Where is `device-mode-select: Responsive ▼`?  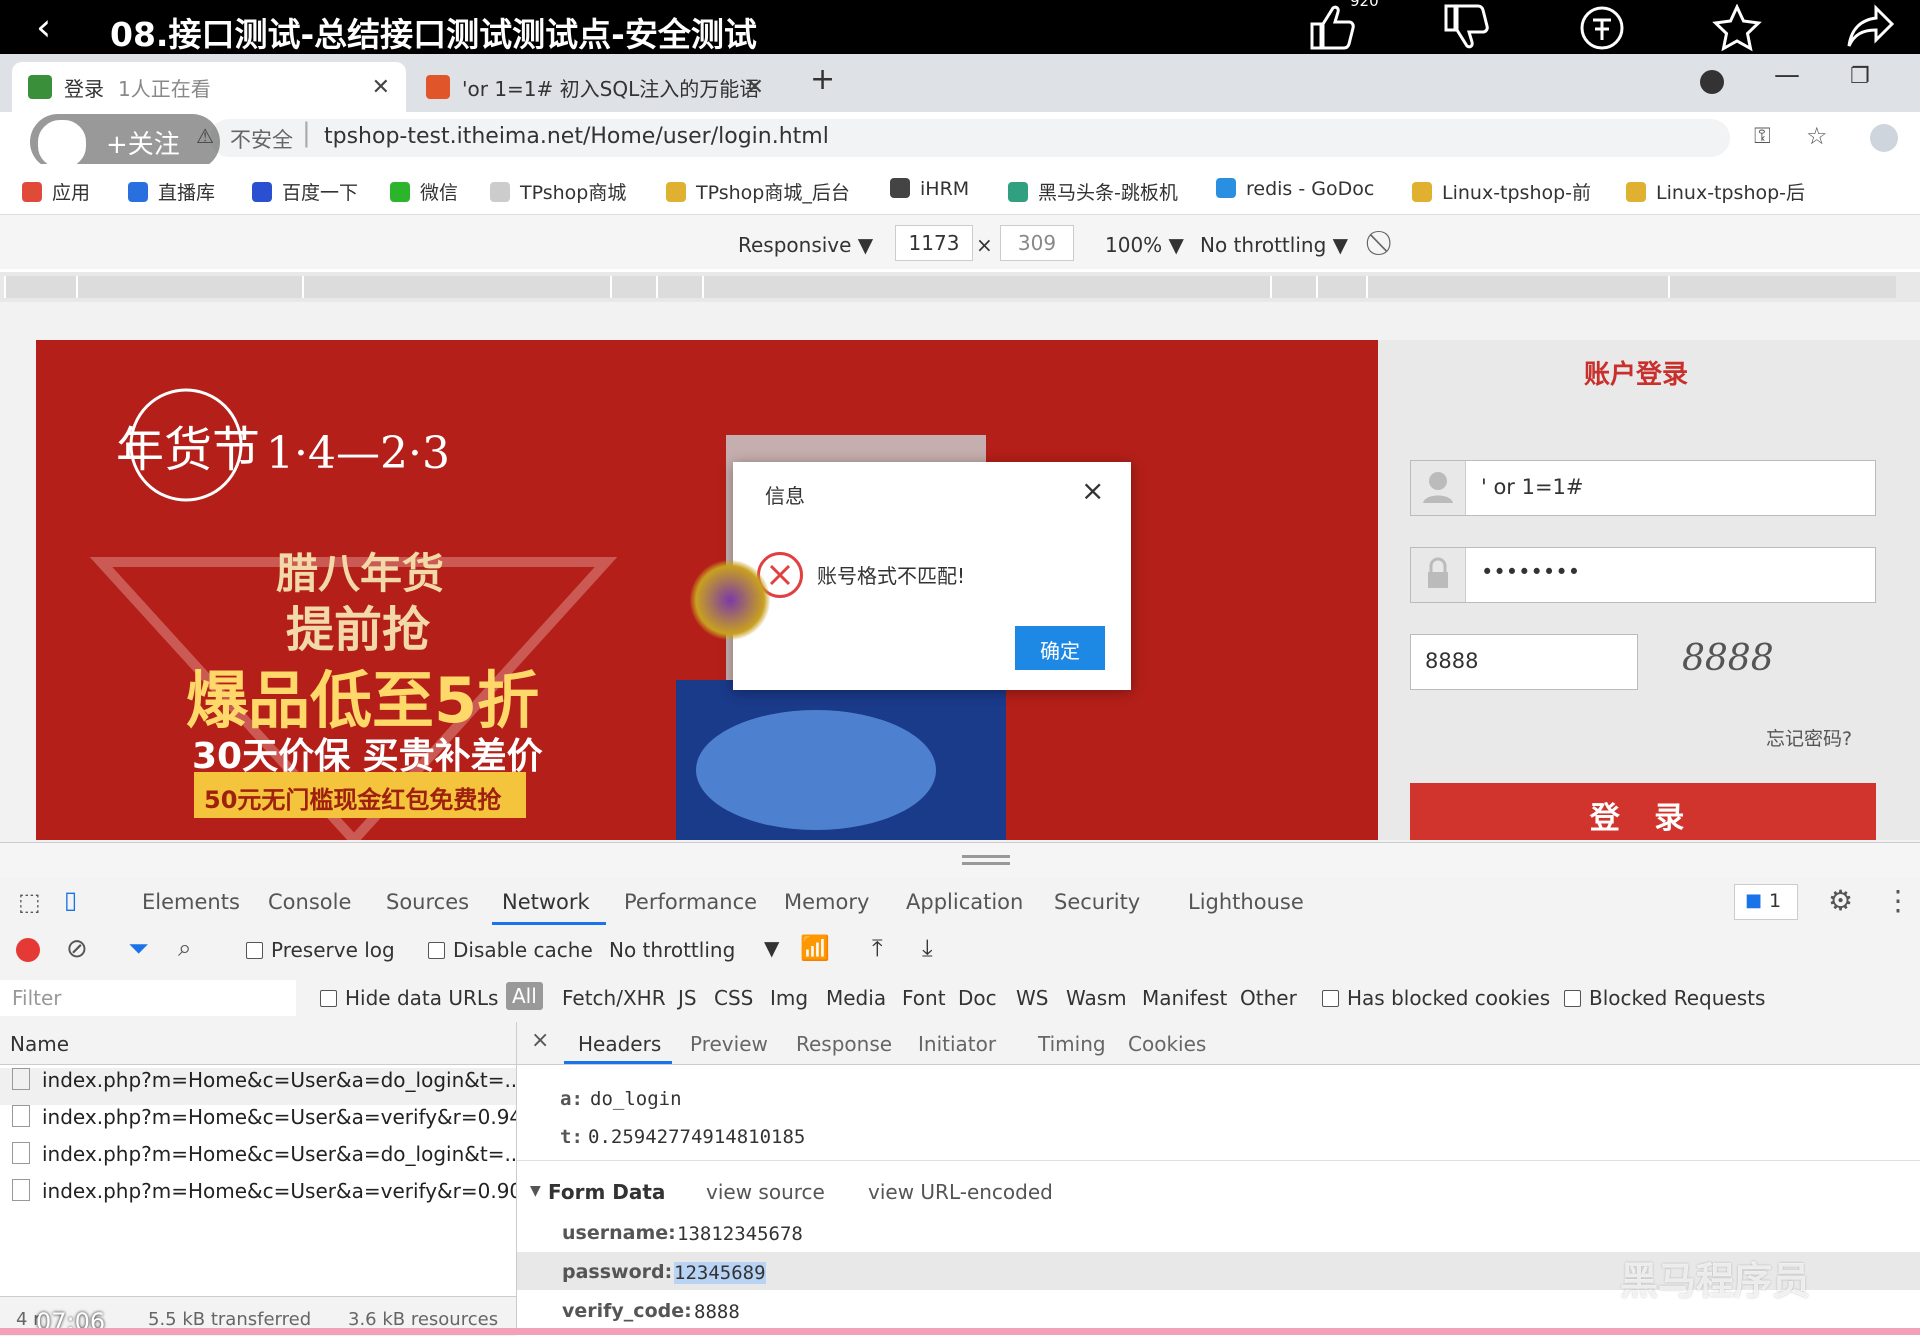
device-mode-select: Responsive ▼ is located at coordinates (805, 245).